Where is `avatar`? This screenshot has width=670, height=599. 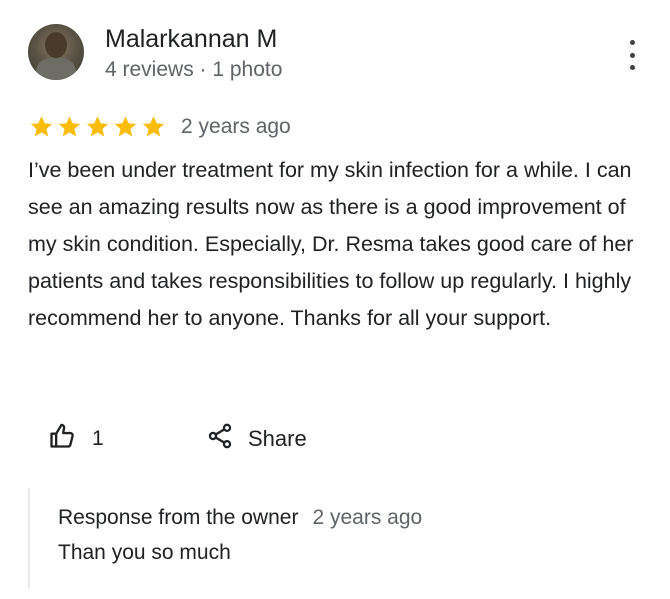 avatar is located at coordinates (56, 52).